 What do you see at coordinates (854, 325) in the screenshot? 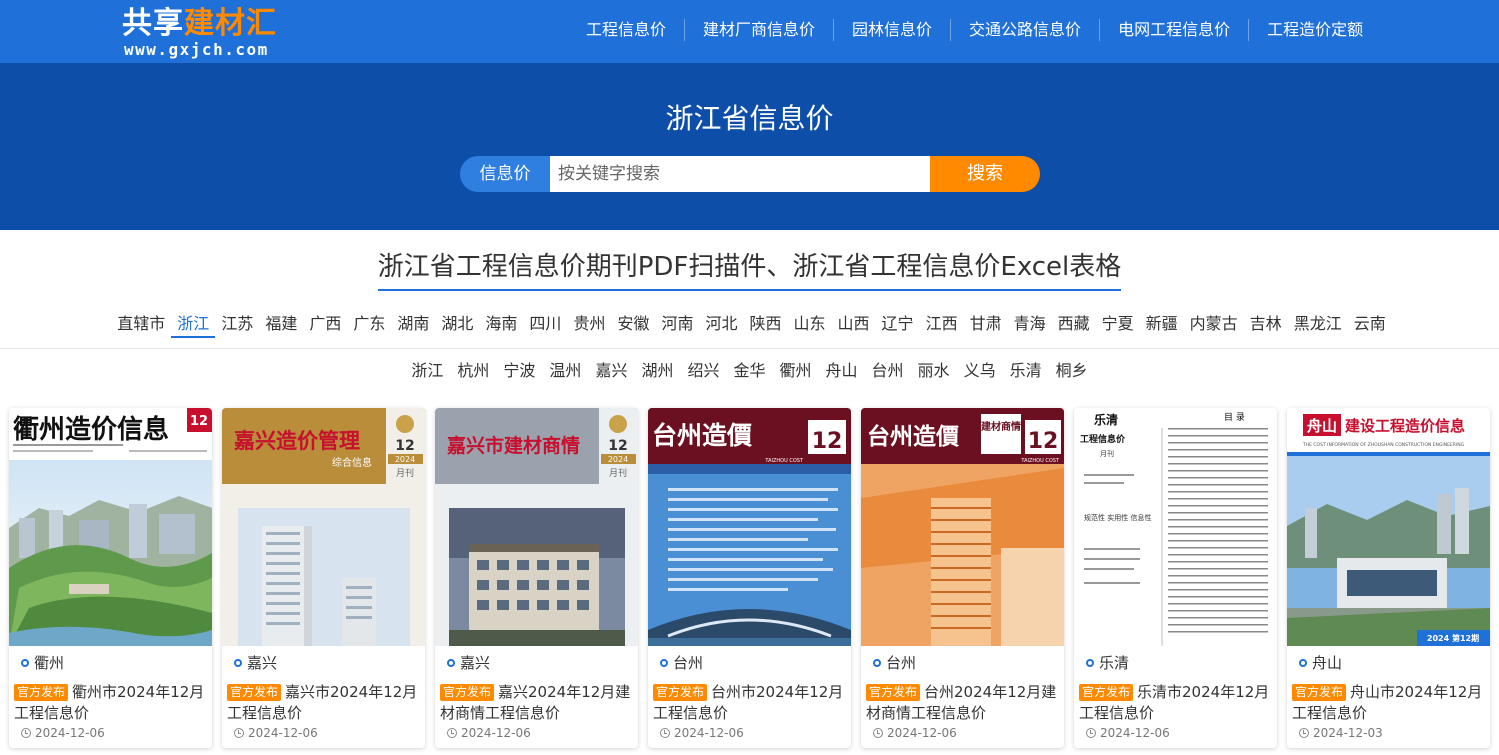
I see `province-filter-item: 山西` at bounding box center [854, 325].